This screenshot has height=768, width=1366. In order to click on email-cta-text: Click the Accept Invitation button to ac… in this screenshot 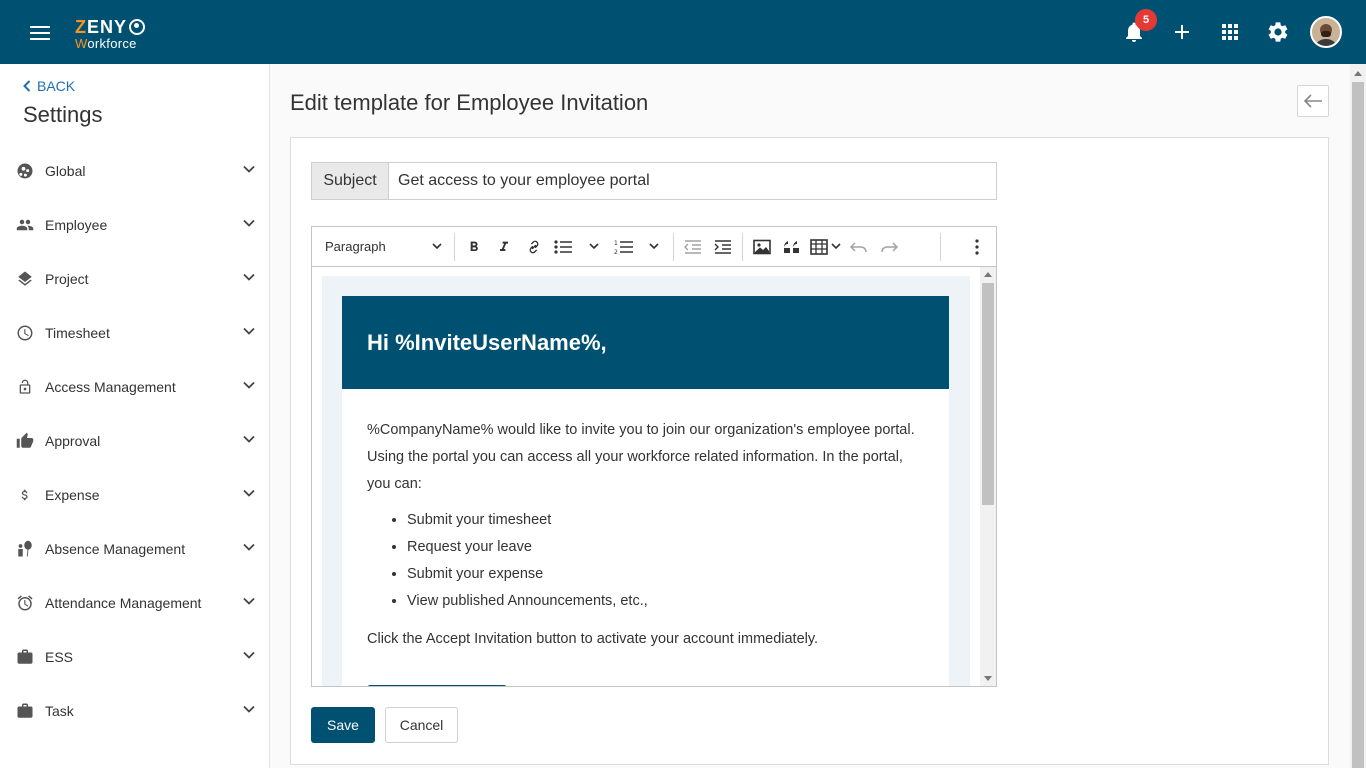, I will do `click(593, 639)`.